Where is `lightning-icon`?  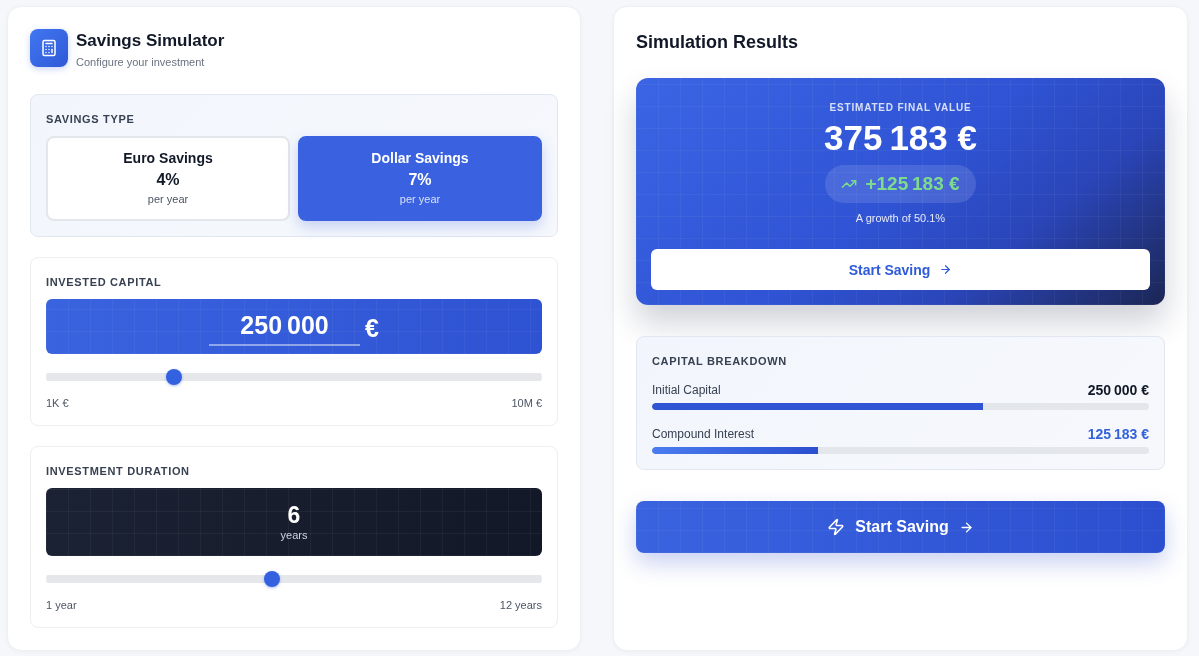
lightning-icon is located at coordinates (836, 527).